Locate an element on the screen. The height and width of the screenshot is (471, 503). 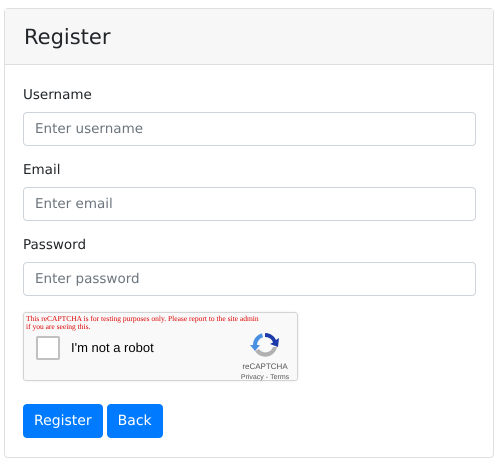
back-button: Back is located at coordinates (134, 421).